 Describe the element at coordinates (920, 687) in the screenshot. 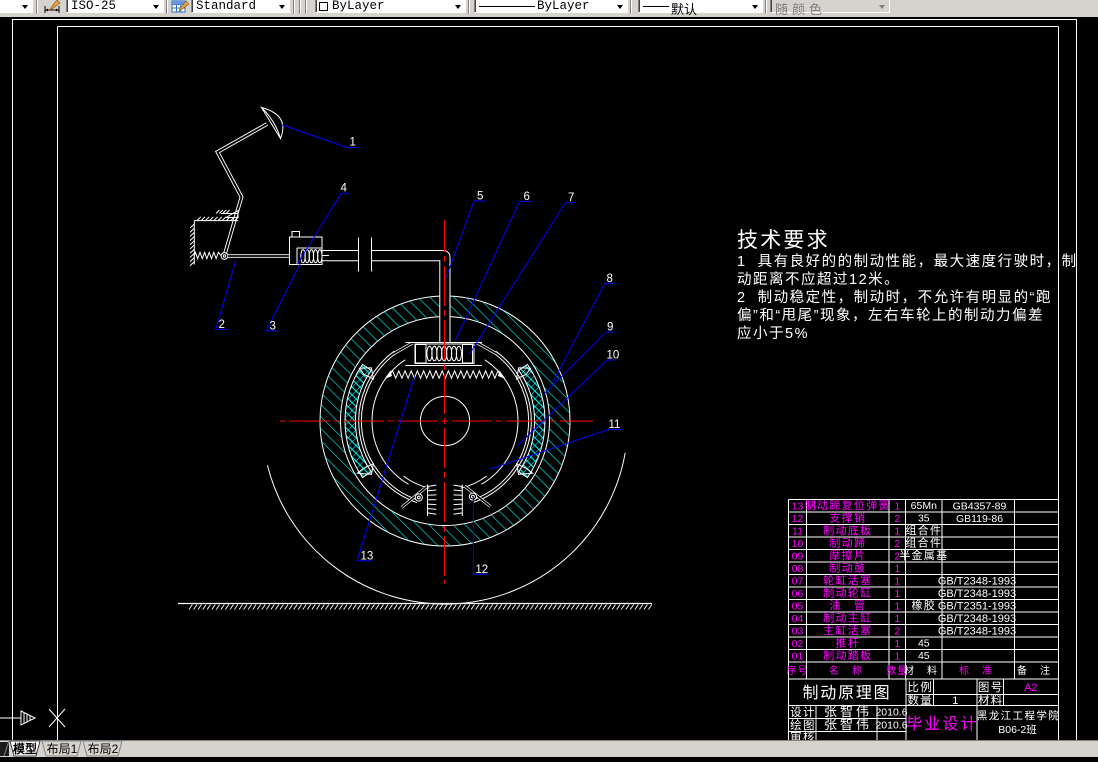

I see `svg-text: 比例` at that location.